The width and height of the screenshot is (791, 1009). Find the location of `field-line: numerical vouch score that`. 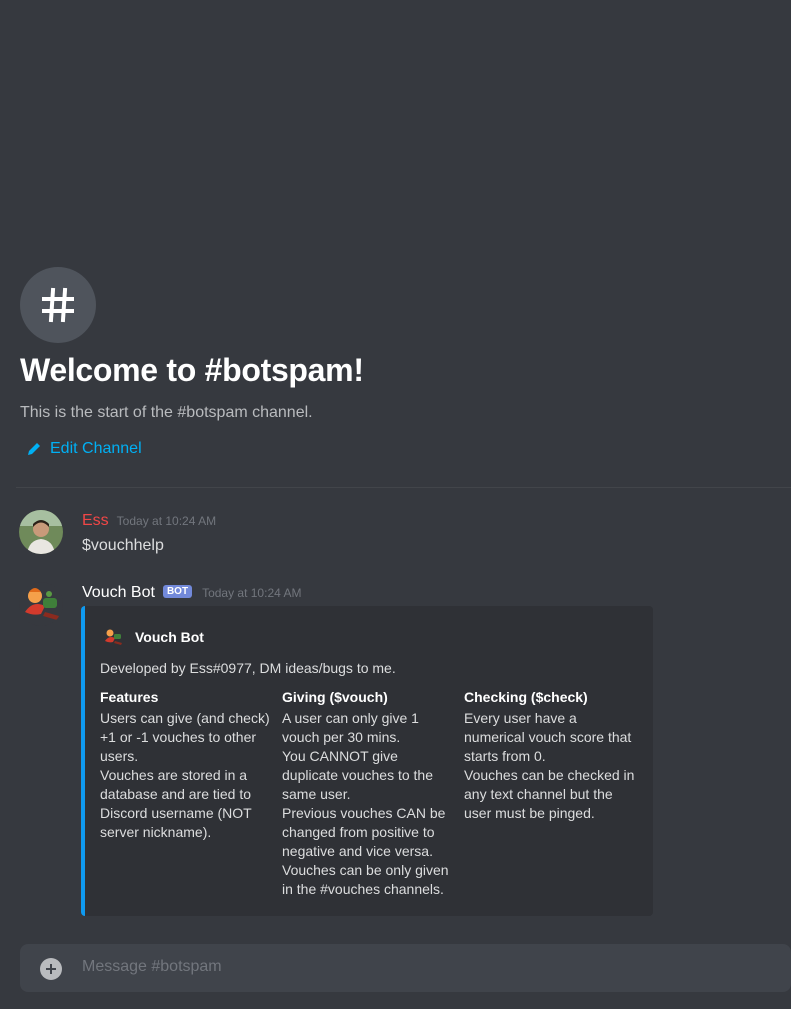

field-line: numerical vouch score that is located at coordinates (548, 737).